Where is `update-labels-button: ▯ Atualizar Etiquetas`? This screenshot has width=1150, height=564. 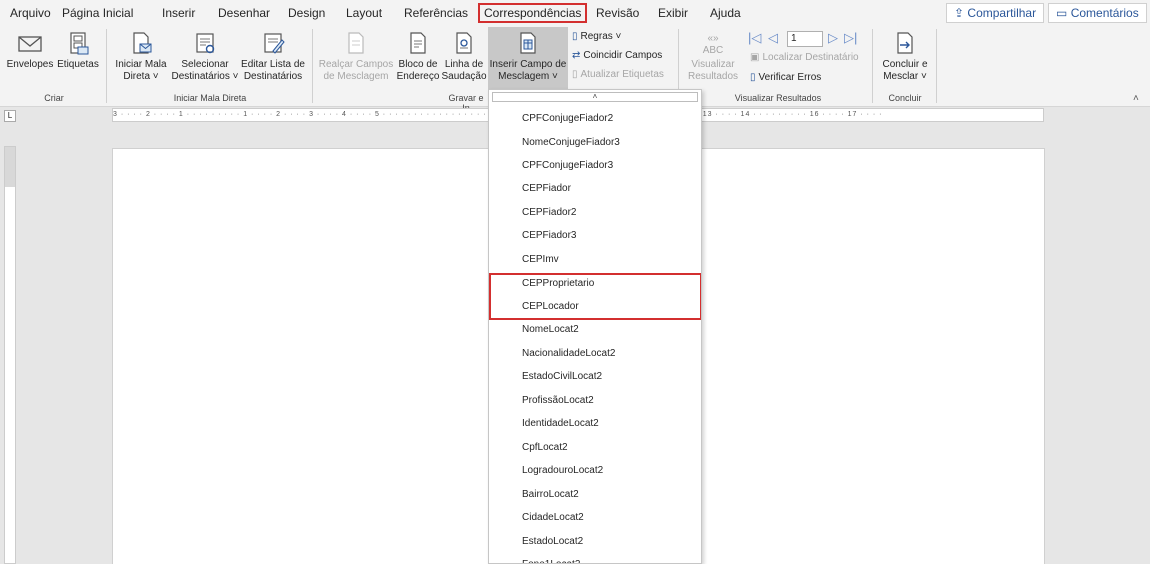
update-labels-button: ▯ Atualizar Etiquetas is located at coordinates (618, 75).